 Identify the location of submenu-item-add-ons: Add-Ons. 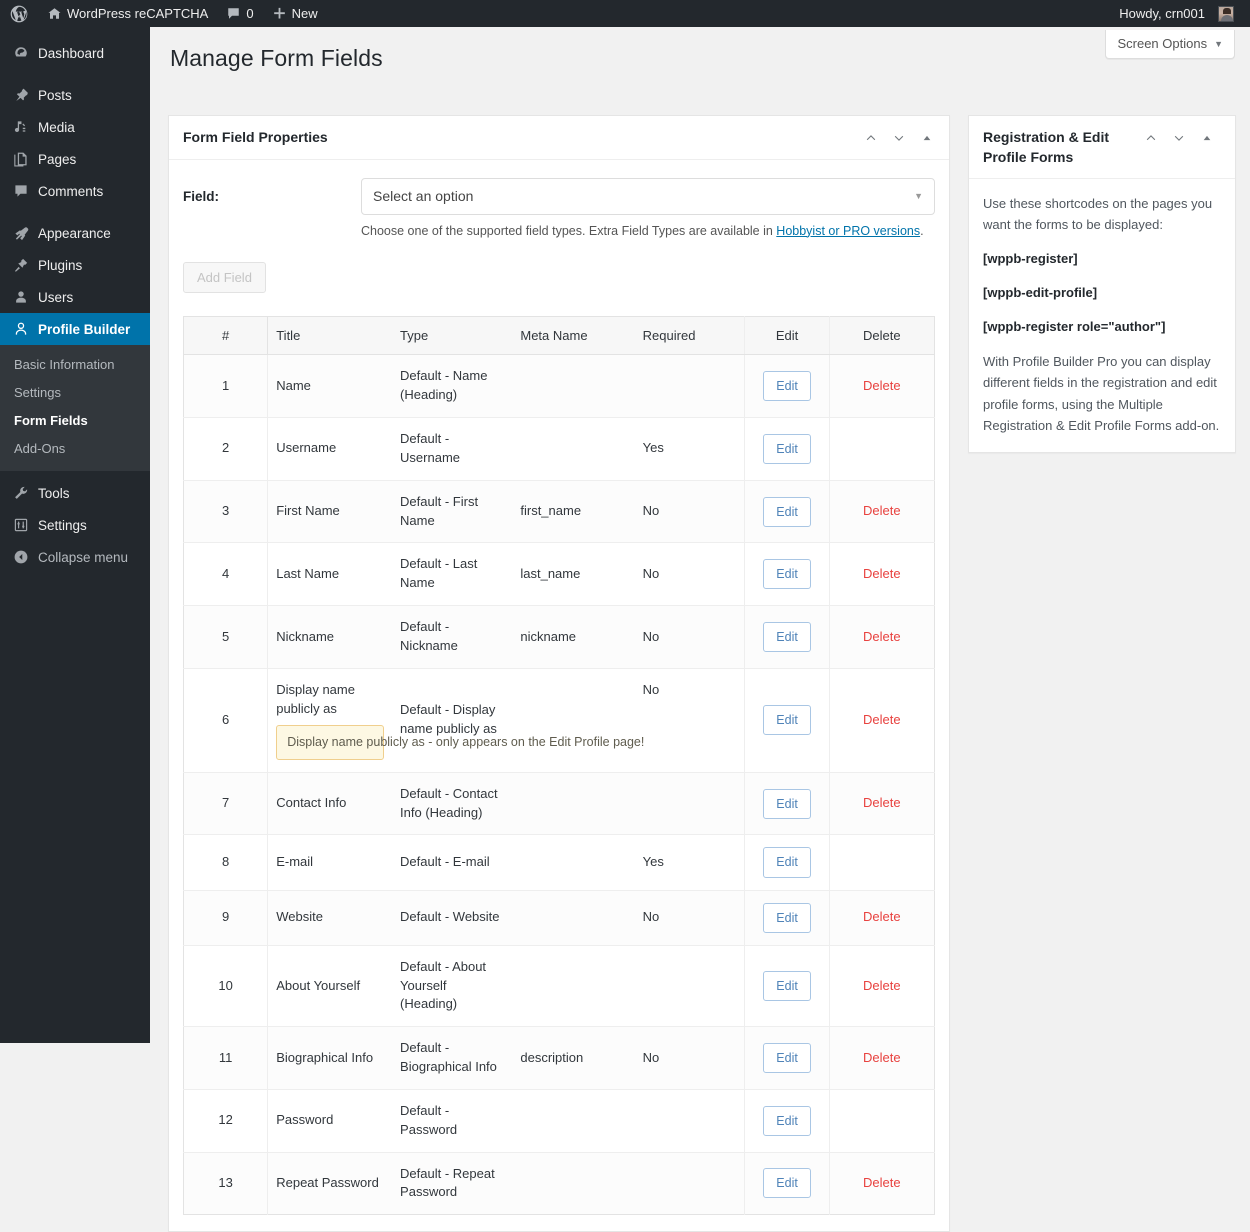
(75, 449).